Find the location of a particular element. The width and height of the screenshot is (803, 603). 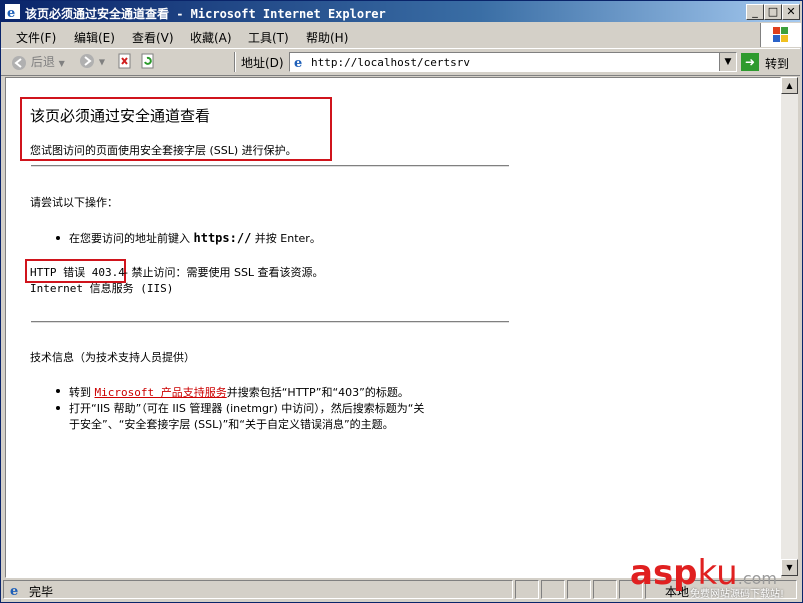

watermark-asp: asp is located at coordinates (664, 573).